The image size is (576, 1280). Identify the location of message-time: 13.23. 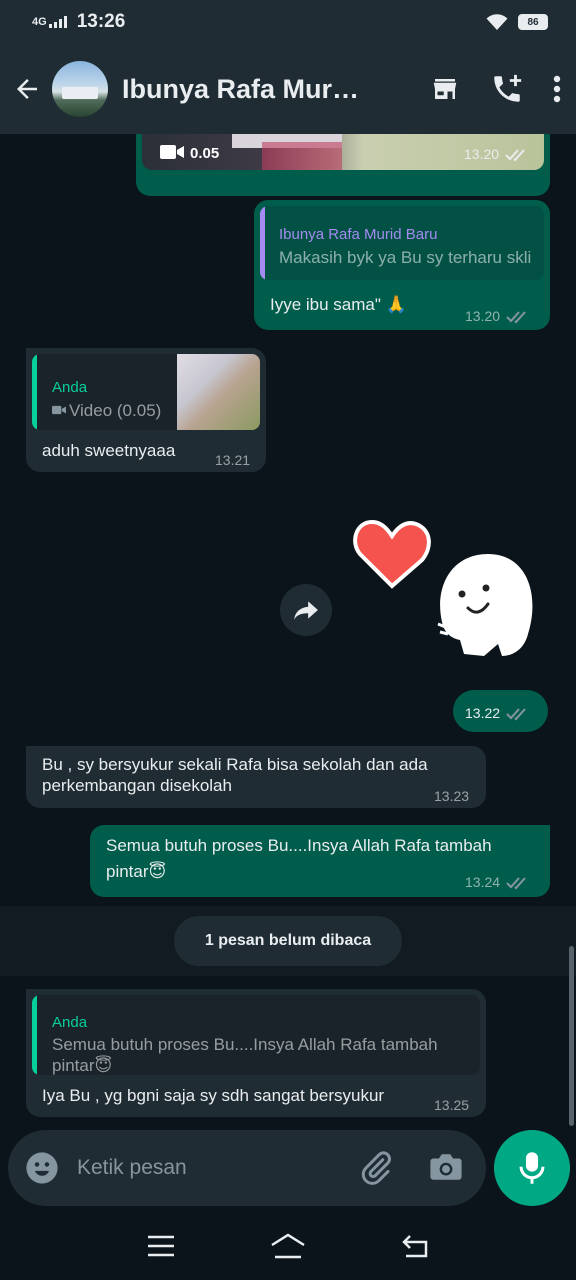
(452, 796).